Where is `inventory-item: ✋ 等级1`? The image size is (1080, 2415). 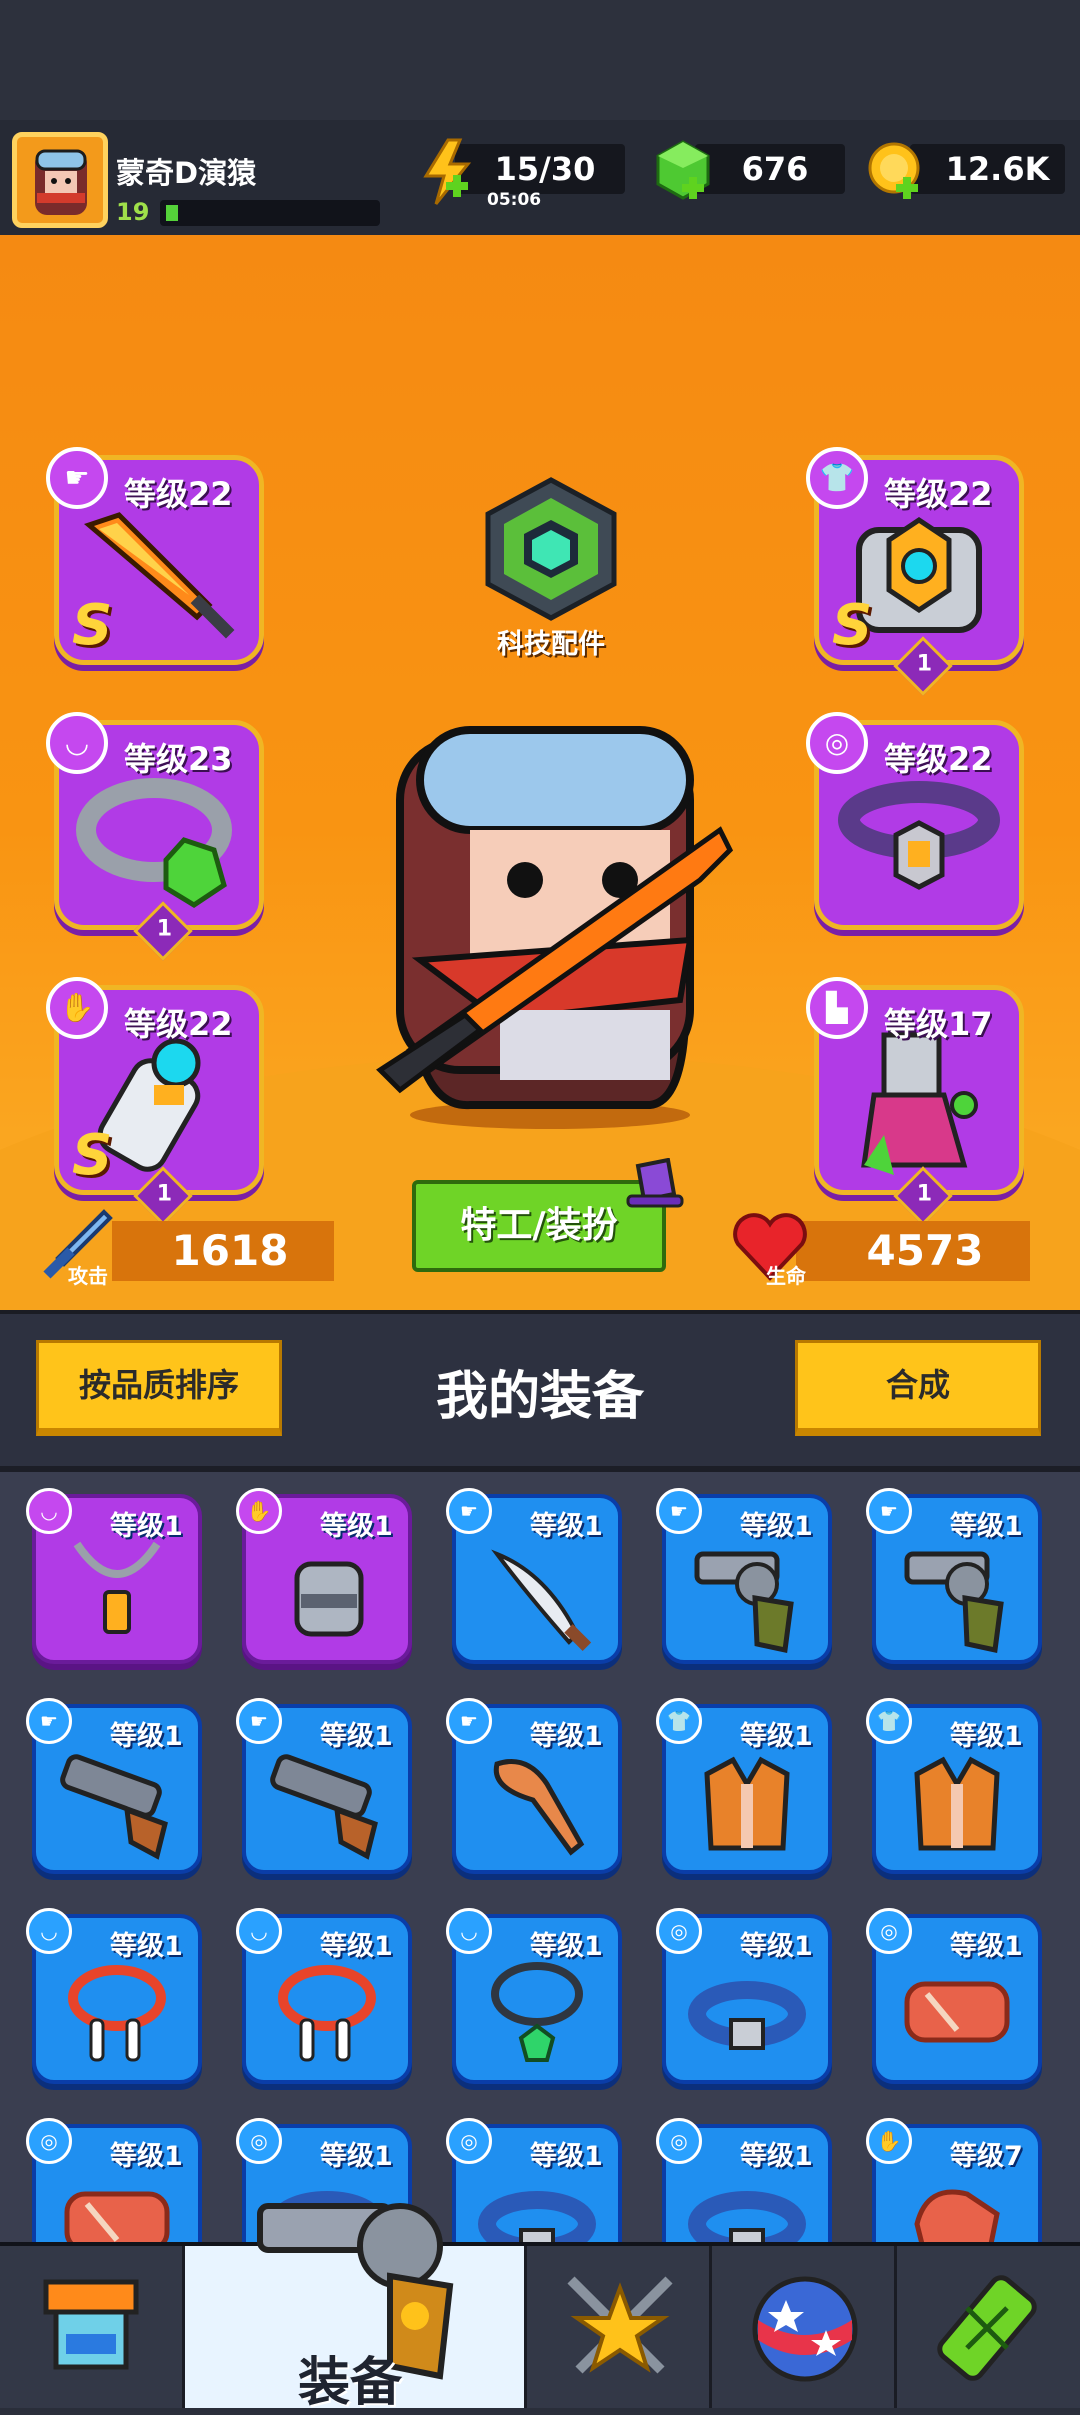
inventory-item: ✋ 等级1 is located at coordinates (324, 1576).